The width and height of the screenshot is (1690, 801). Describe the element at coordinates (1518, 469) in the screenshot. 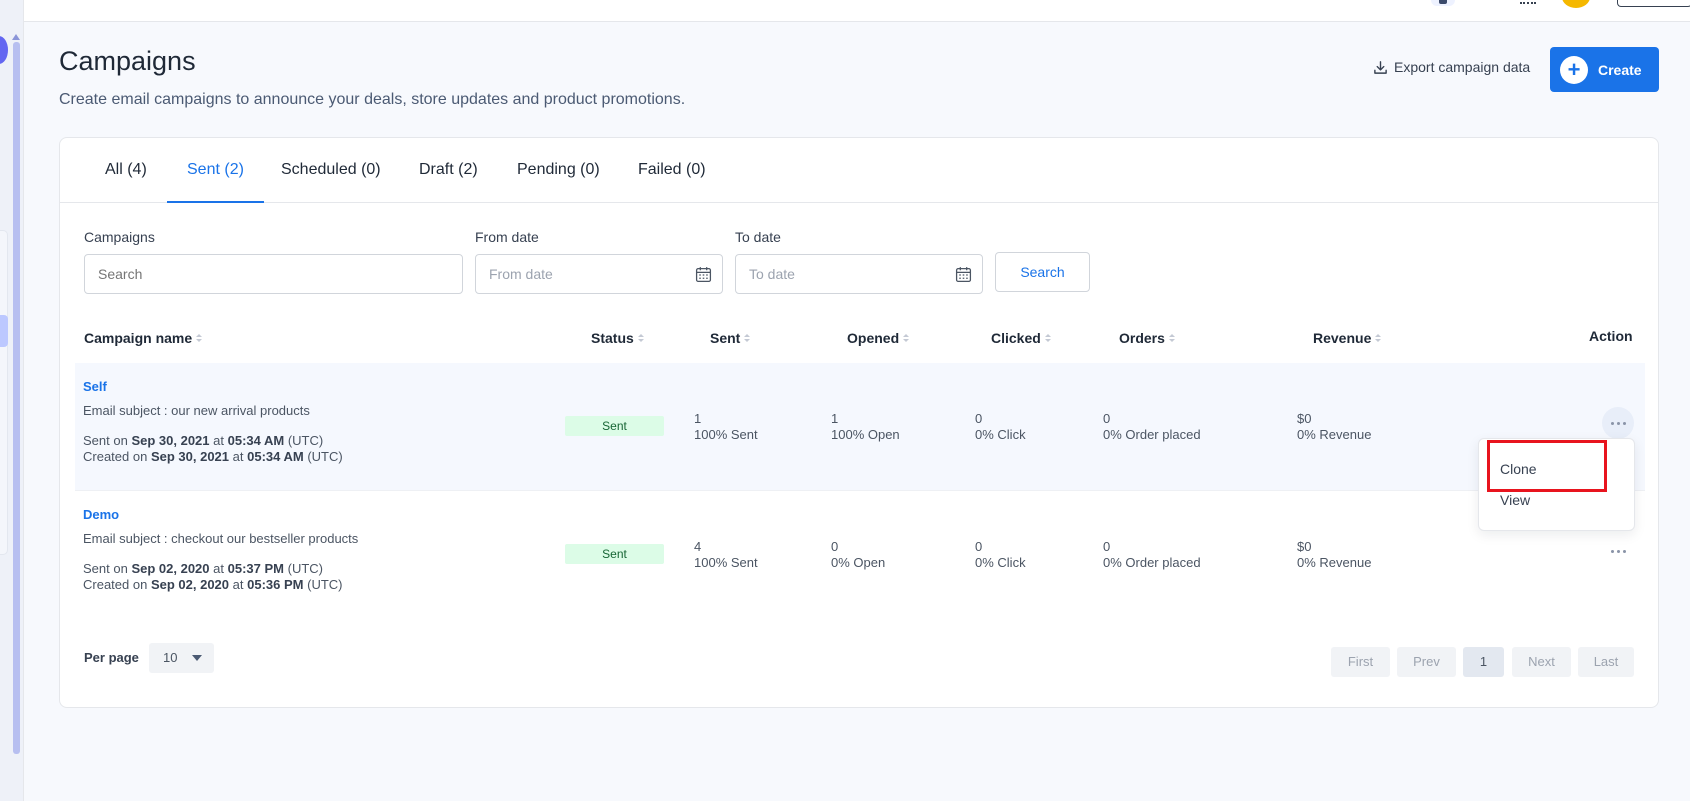

I see `menu-item-clone: Clone` at that location.